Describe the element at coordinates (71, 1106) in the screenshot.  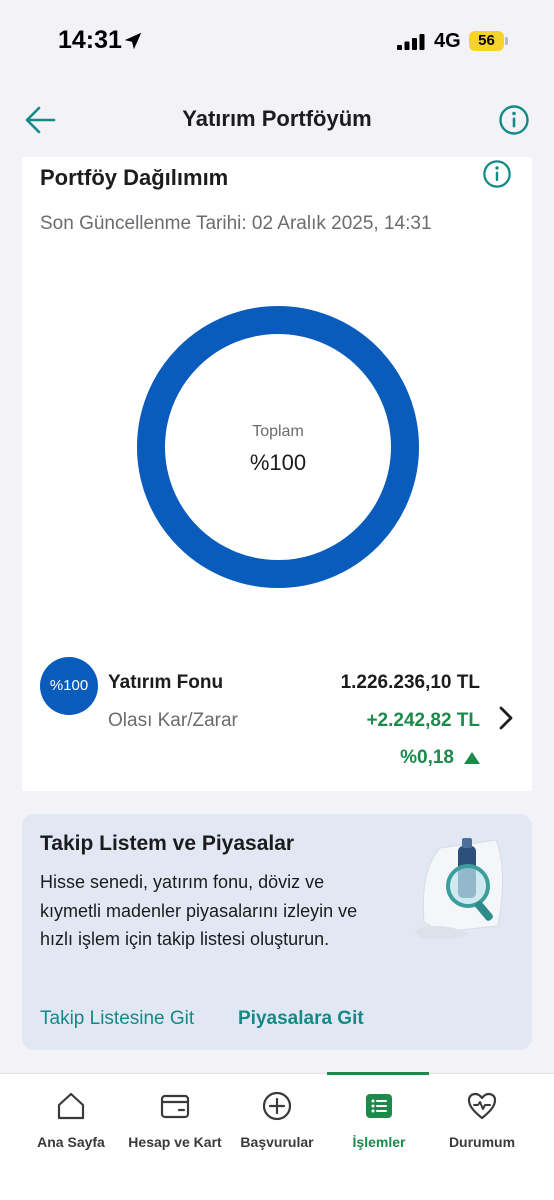
I see `home-icon` at that location.